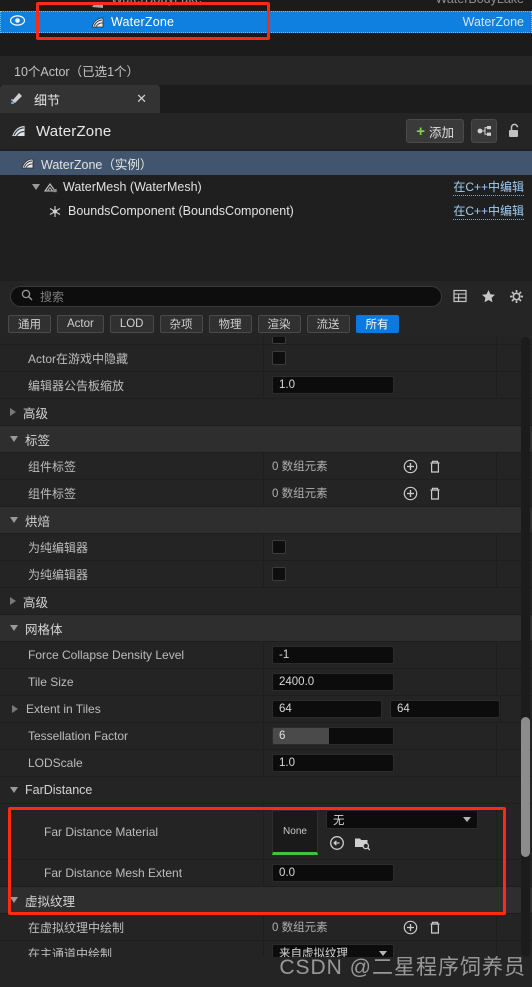 This screenshot has height=987, width=532. I want to click on close-icon: ✕, so click(141, 99).